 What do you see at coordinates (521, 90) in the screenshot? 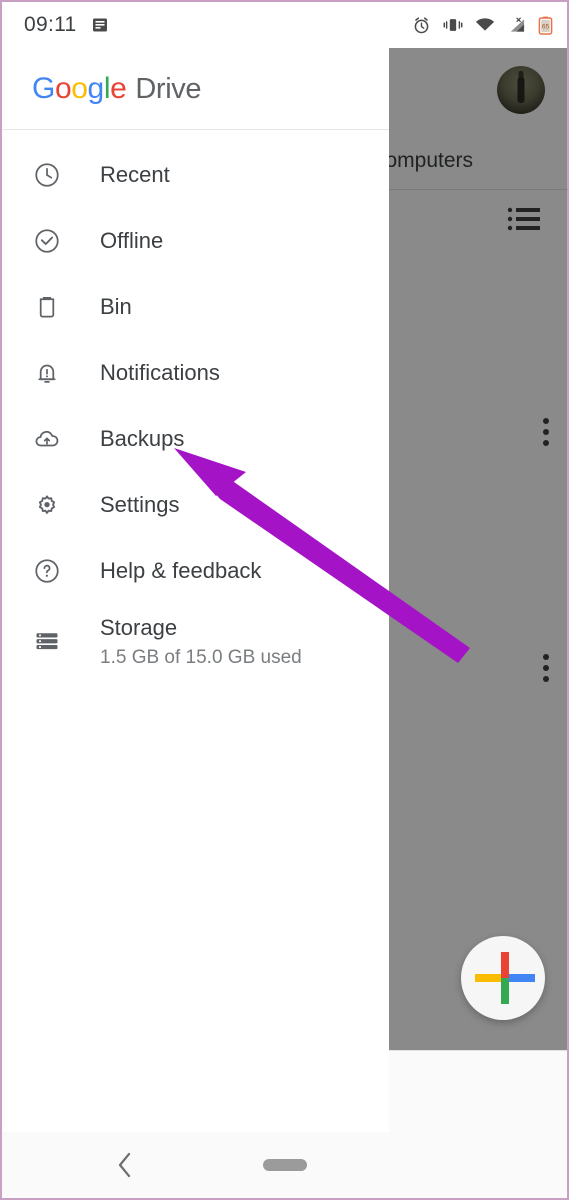
I see `avatar` at bounding box center [521, 90].